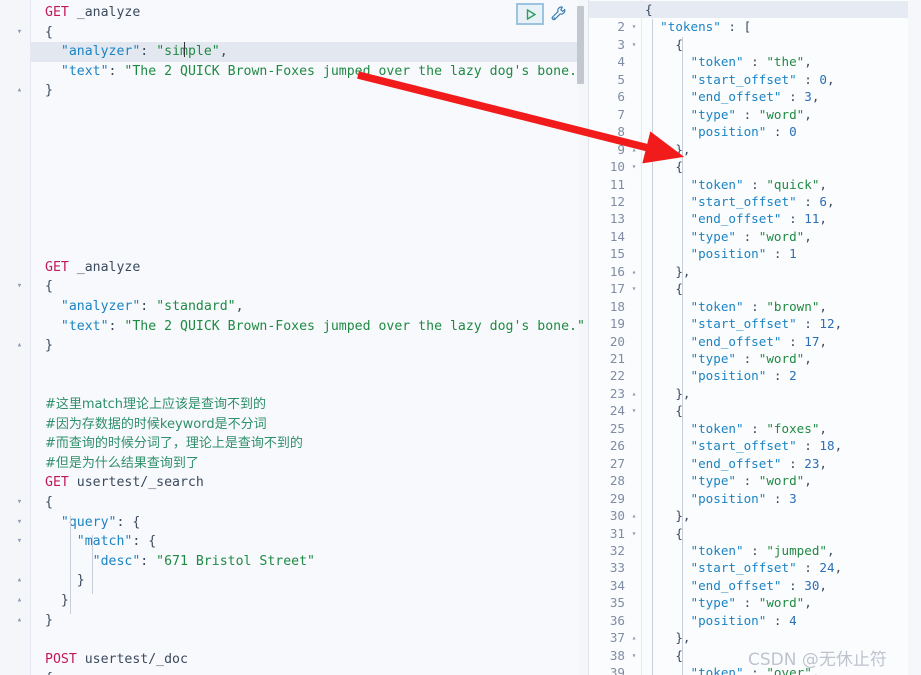  What do you see at coordinates (736, 463) in the screenshot?
I see `response-line: "end_offset" : 23,` at bounding box center [736, 463].